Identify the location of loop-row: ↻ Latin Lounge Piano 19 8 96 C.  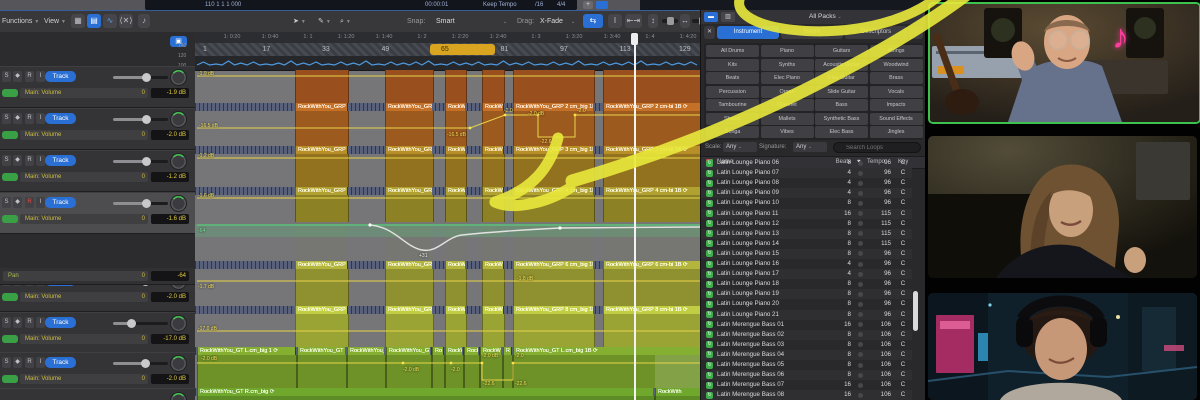
(806, 294).